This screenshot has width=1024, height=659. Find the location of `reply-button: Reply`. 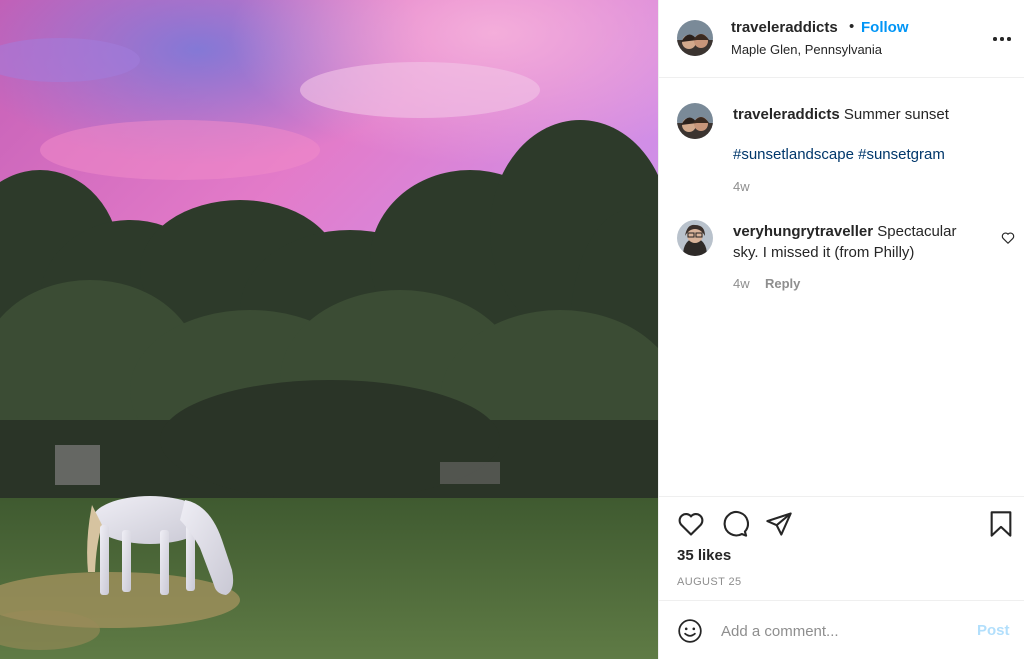

reply-button: Reply is located at coordinates (782, 283).